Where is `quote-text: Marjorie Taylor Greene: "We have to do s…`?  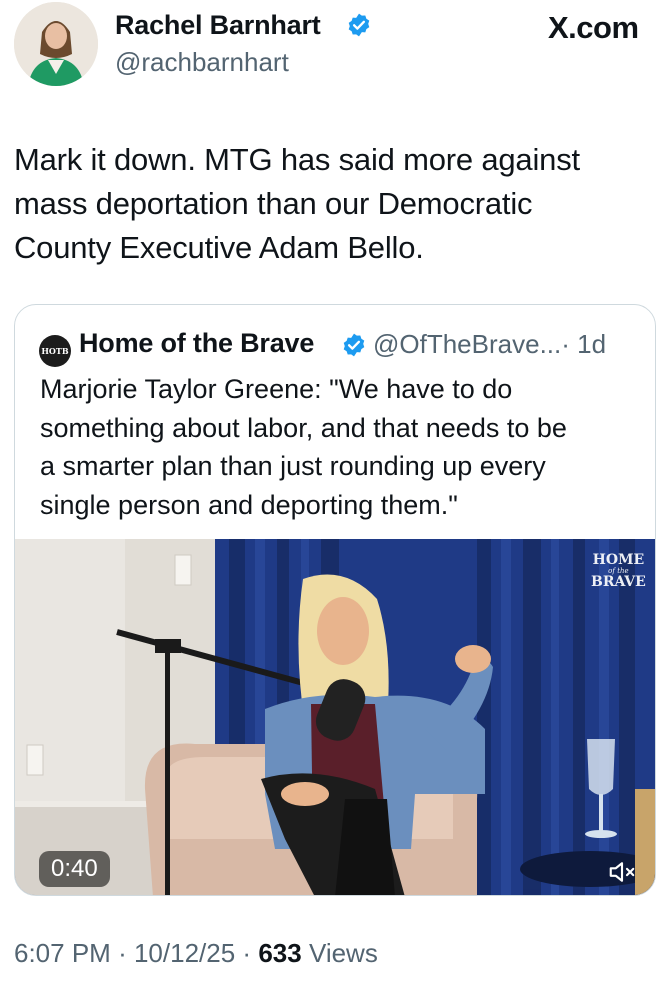 quote-text: Marjorie Taylor Greene: "We have to do s… is located at coordinates (303, 447).